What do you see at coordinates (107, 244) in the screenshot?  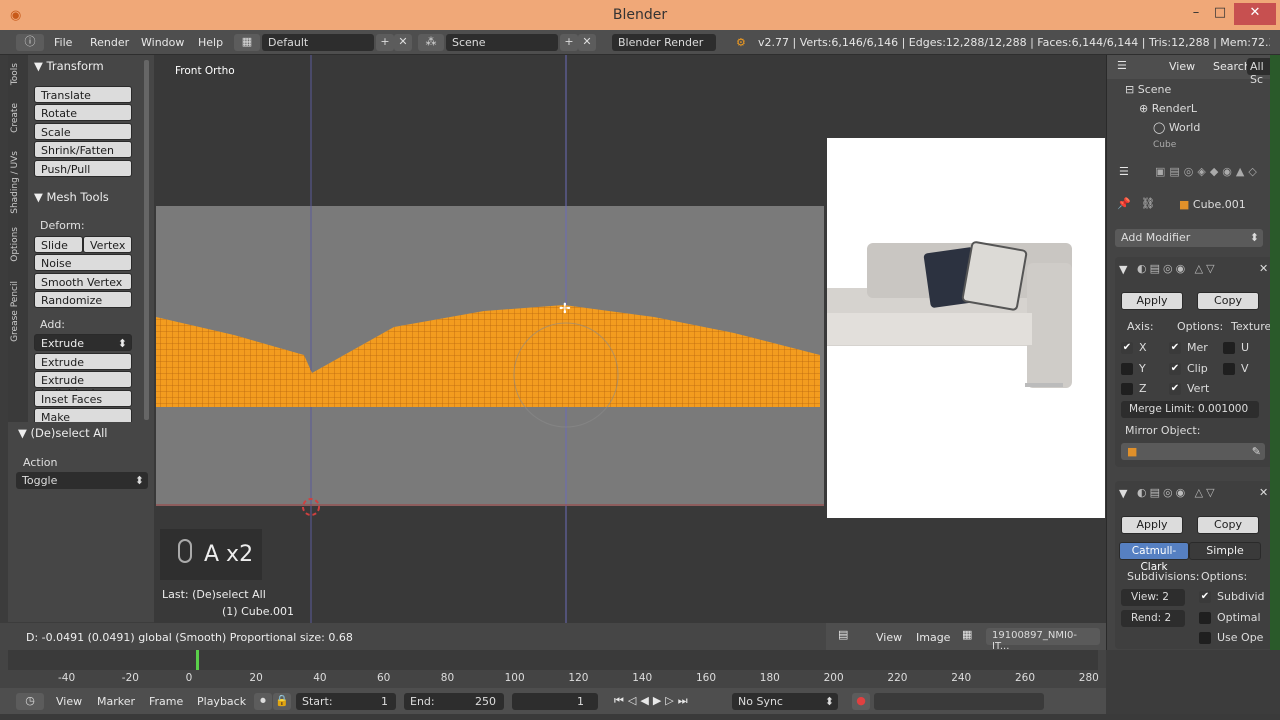 I see `vertex-slide-button: Vertex` at bounding box center [107, 244].